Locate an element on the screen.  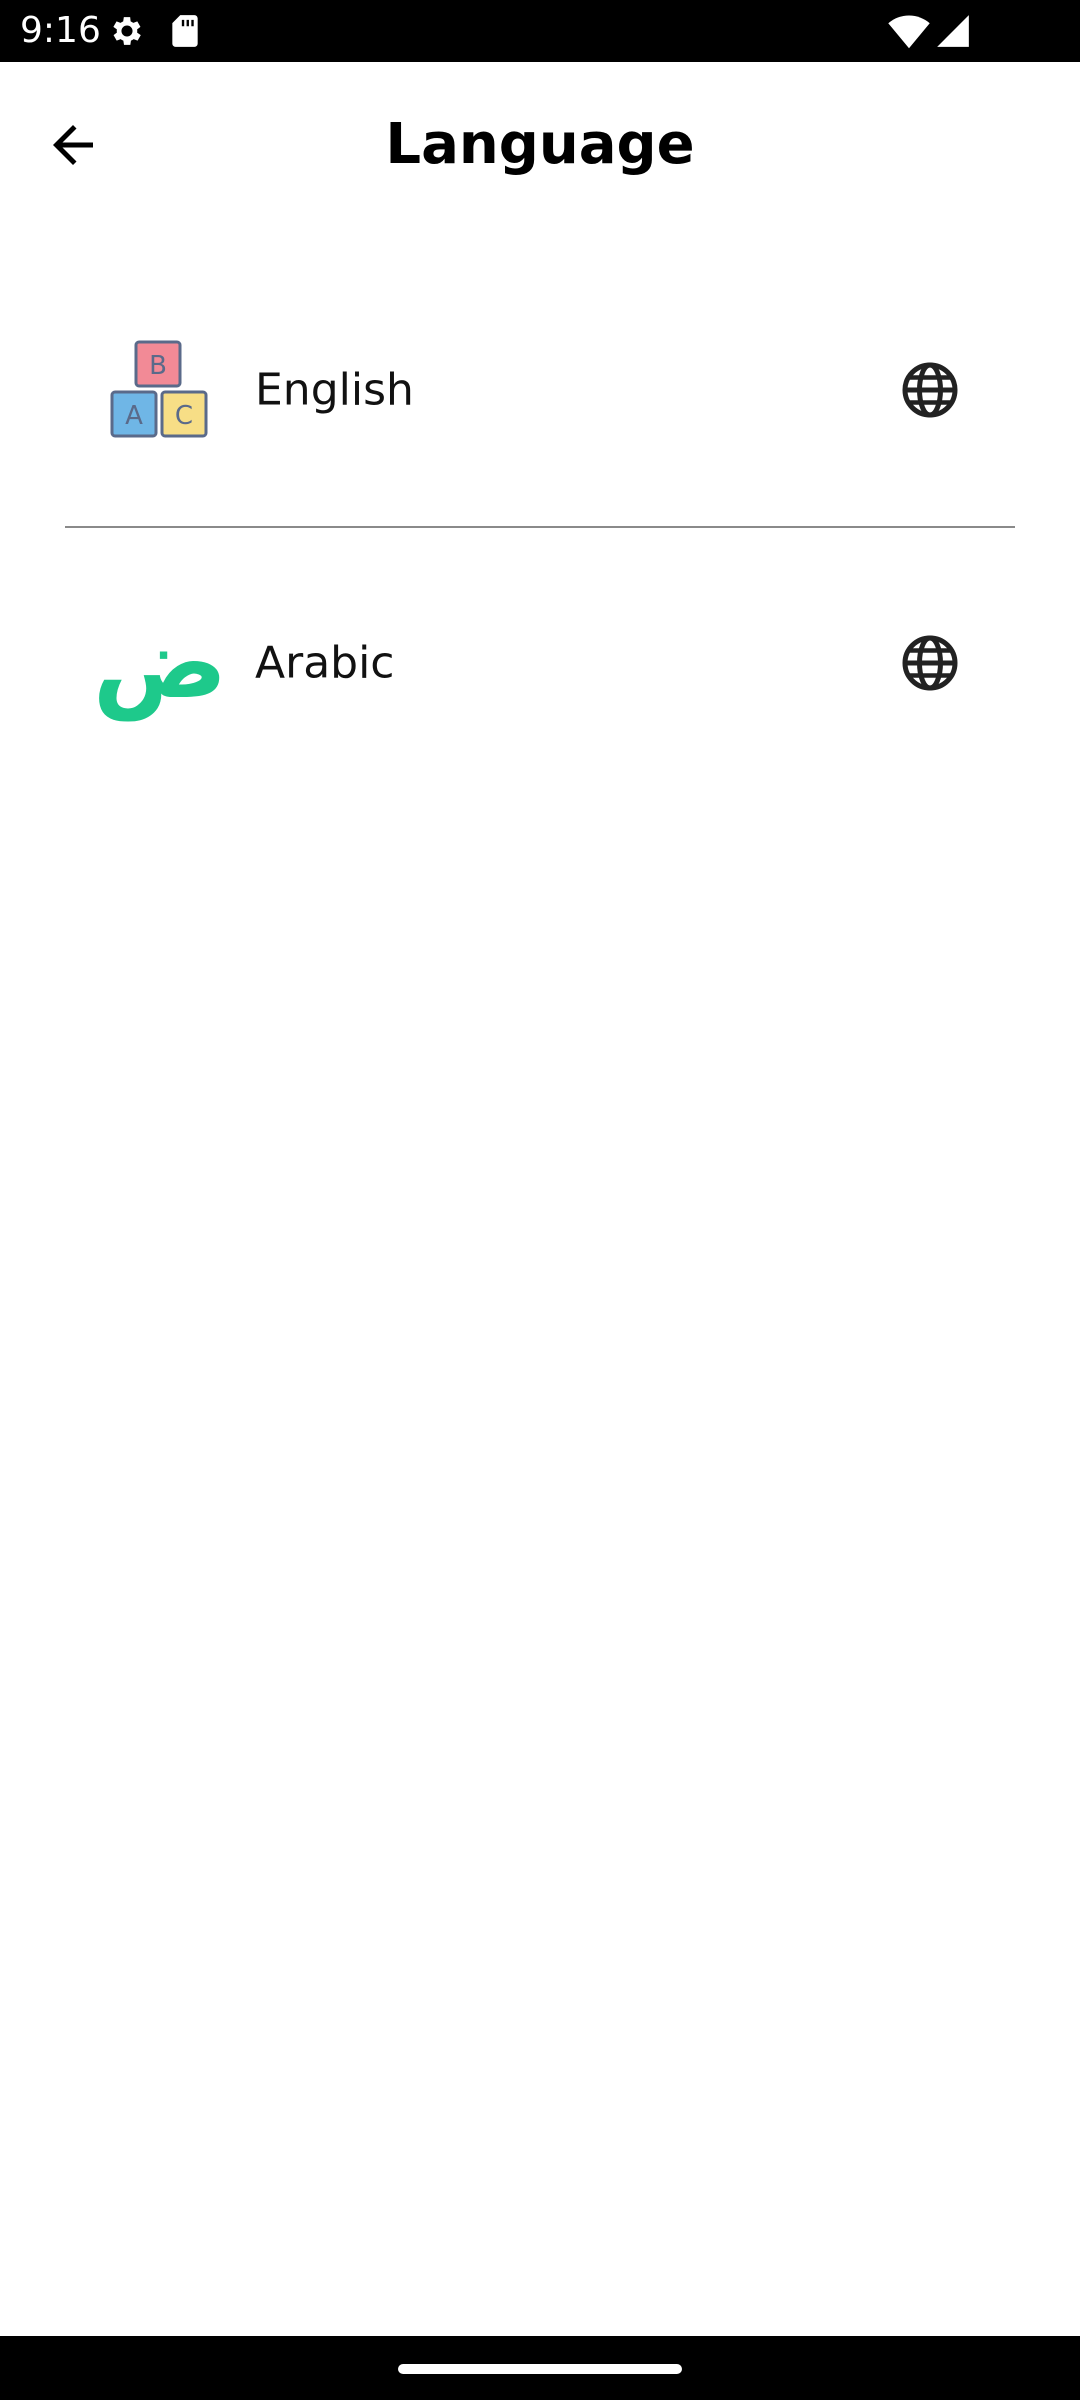
block-letter: C is located at coordinates (184, 416).